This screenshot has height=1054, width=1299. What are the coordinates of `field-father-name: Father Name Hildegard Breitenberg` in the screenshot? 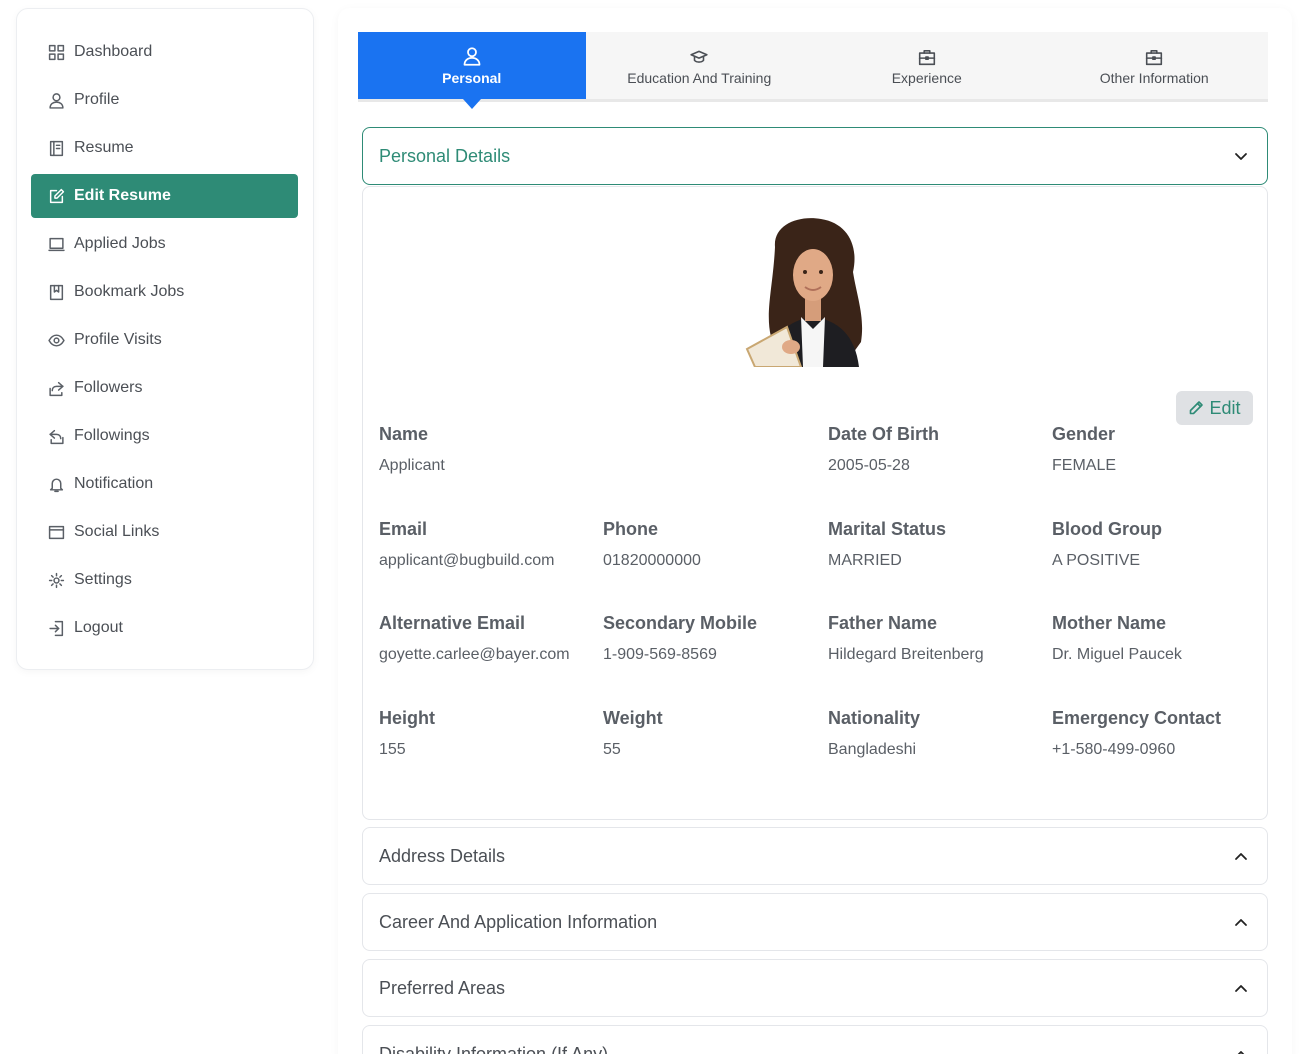 It's located at (938, 638).